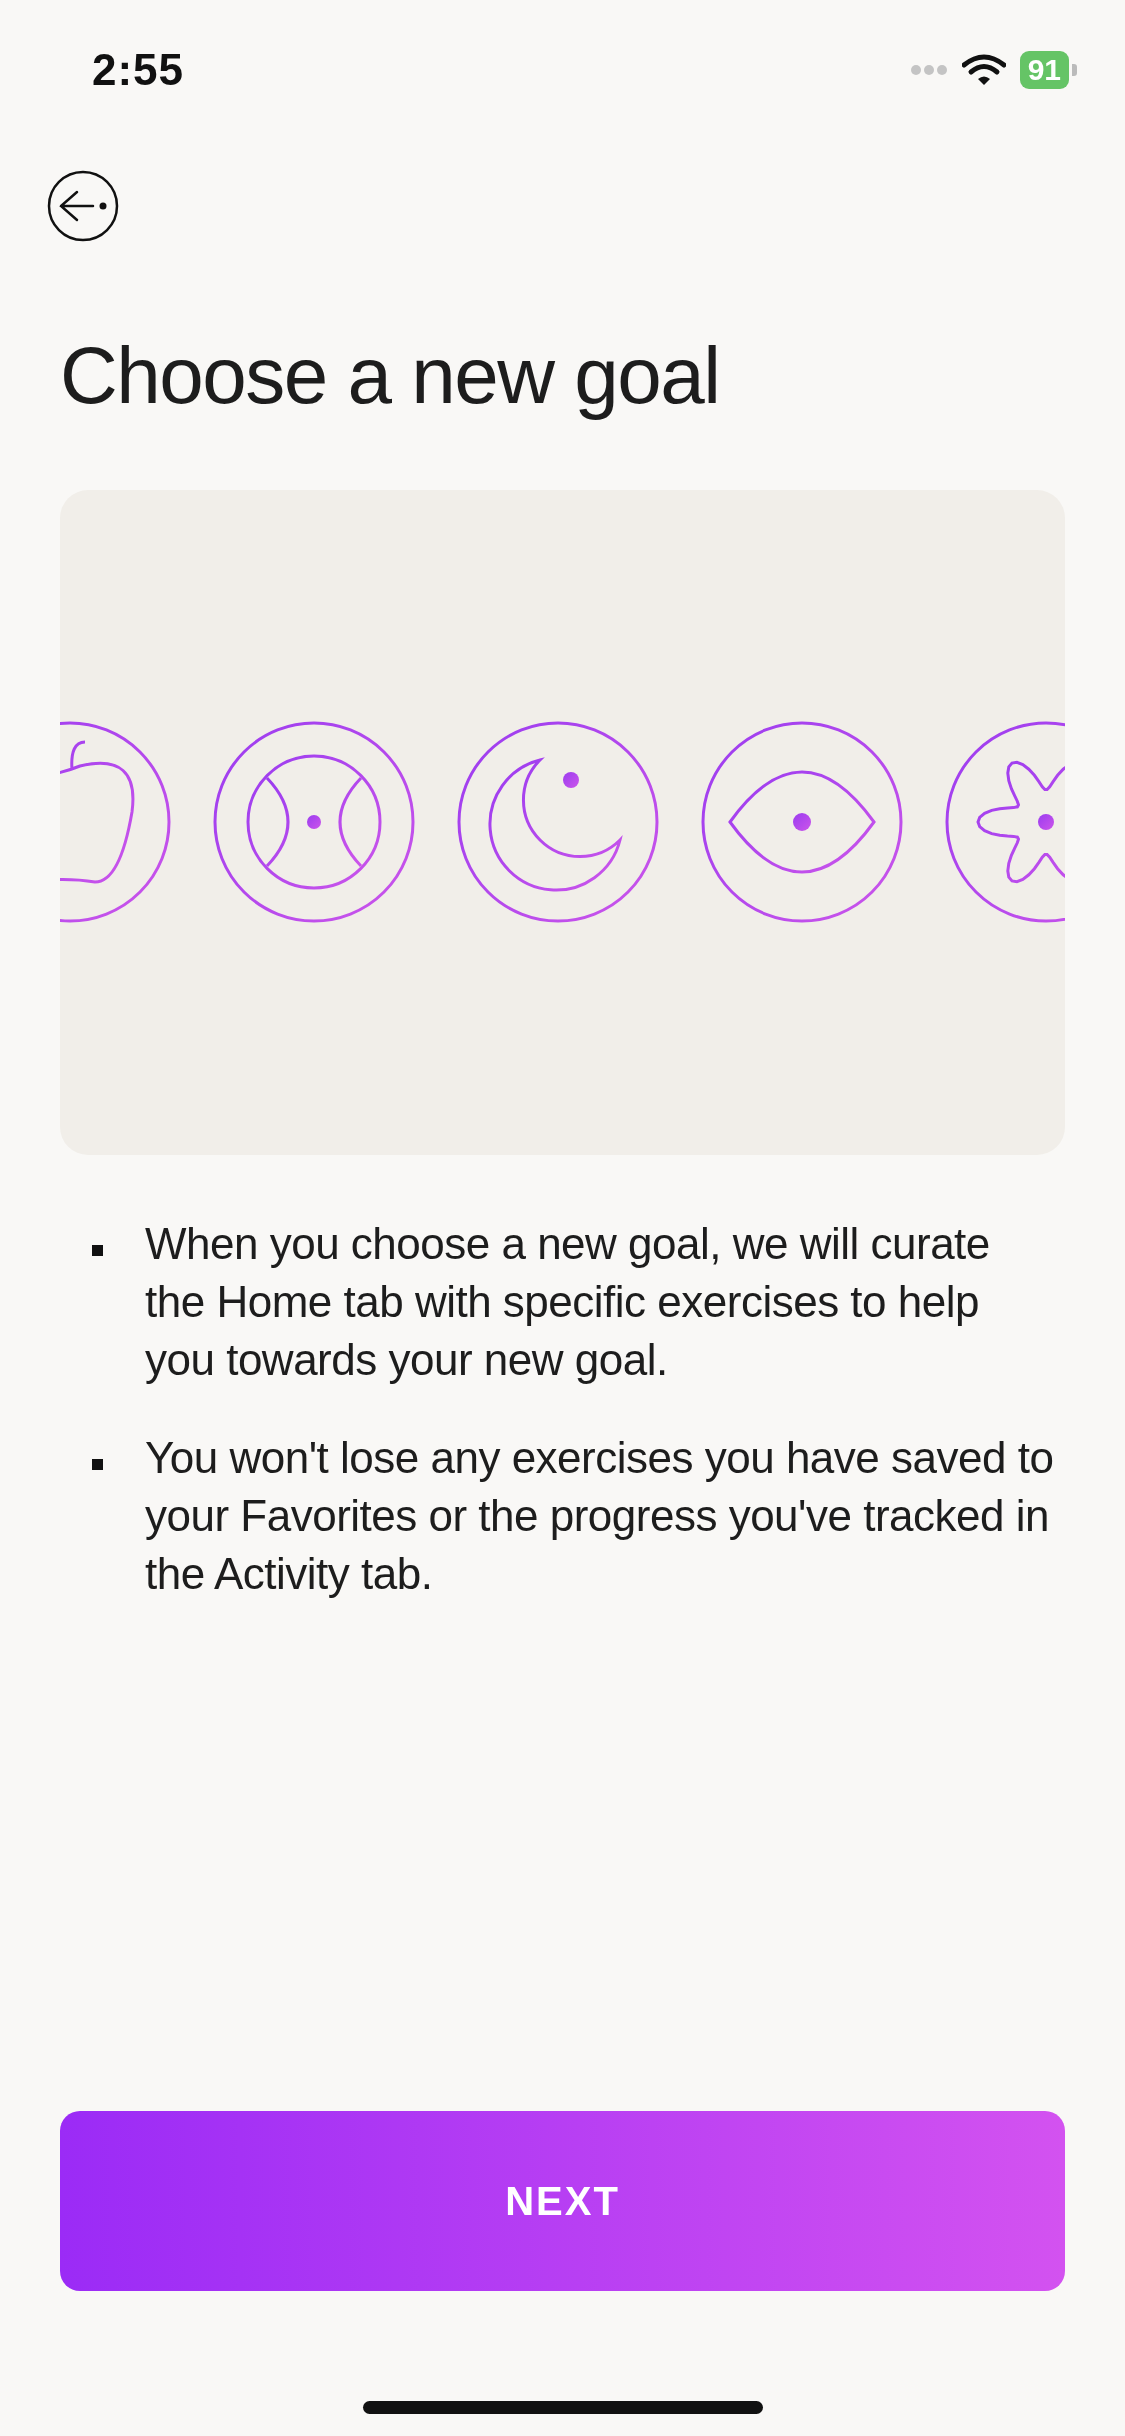 The width and height of the screenshot is (1125, 2436). I want to click on bullet-text: You won't lose any exercises you have saved to your Favorites or the progress you've tracked in the Activity tab., so click(600, 1516).